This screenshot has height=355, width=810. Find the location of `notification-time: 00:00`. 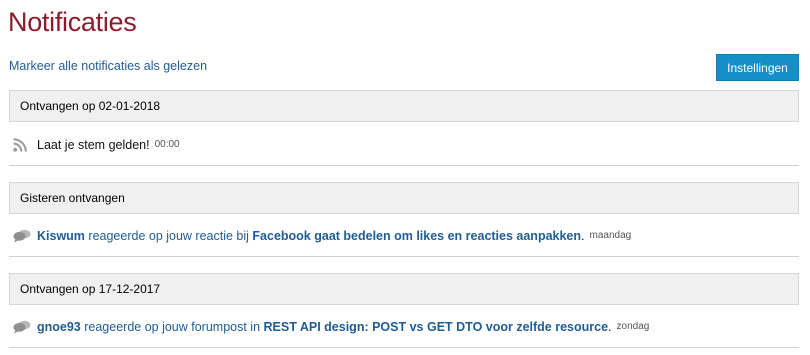

notification-time: 00:00 is located at coordinates (167, 144).